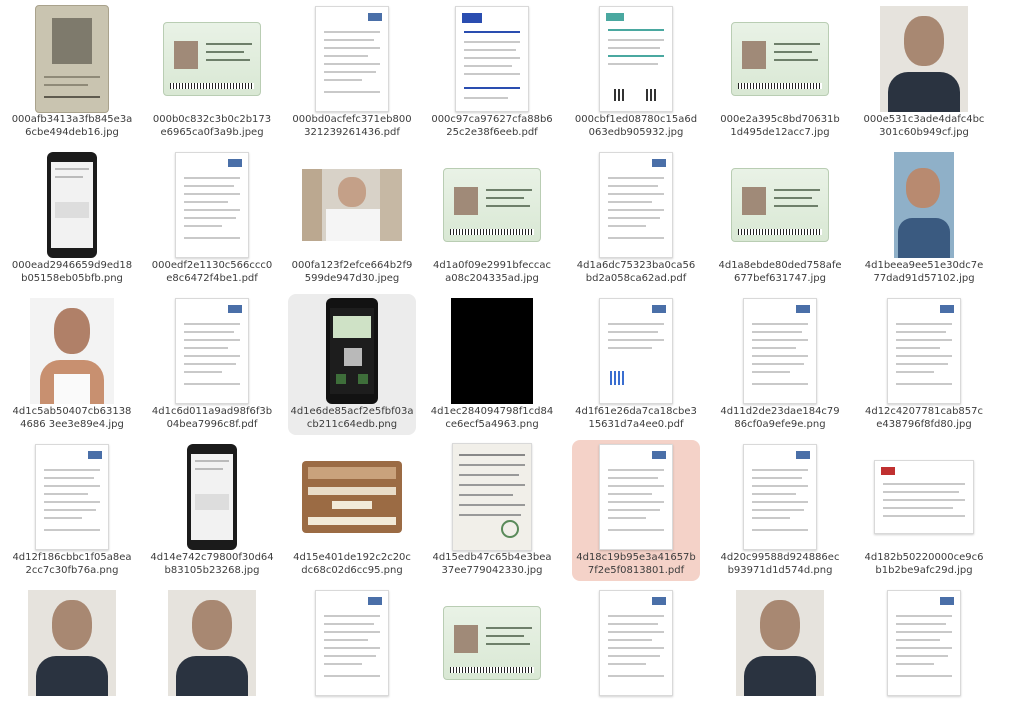  I want to click on file-name-label: 4d1f61e26da7ca18cbe315631d7a4ee0.pdf, so click(636, 418).